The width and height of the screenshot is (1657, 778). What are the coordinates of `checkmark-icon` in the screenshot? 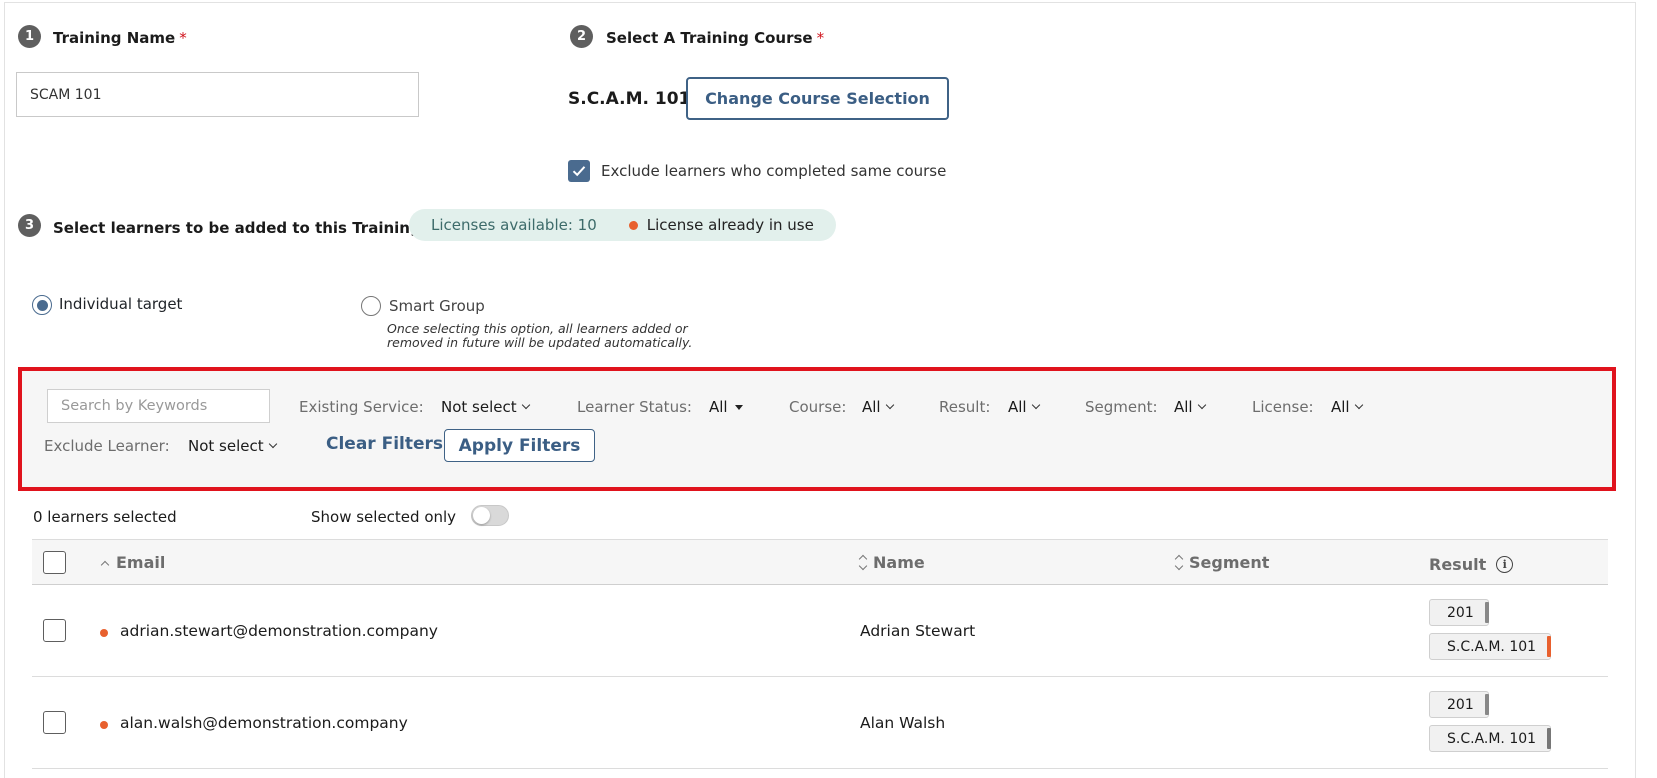 It's located at (579, 171).